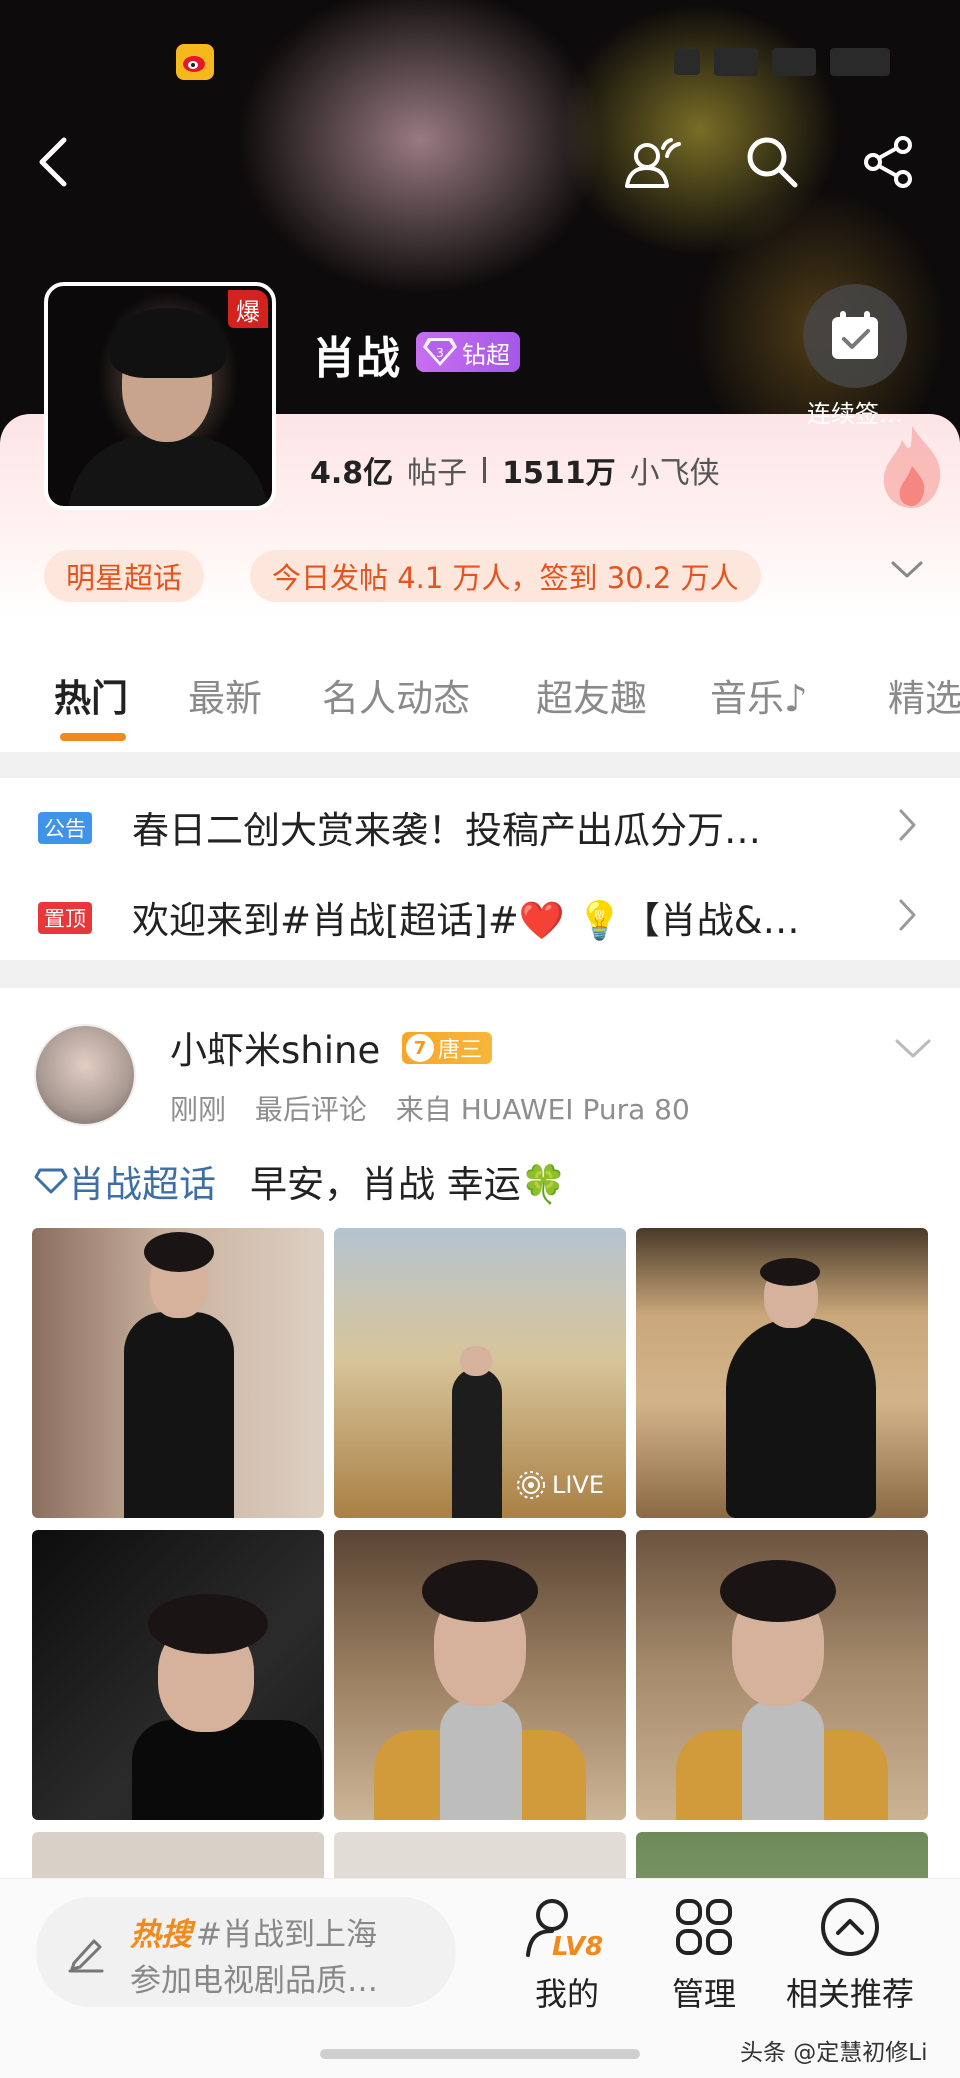 The height and width of the screenshot is (2078, 960). Describe the element at coordinates (161, 1935) in the screenshot. I see `hot-search-prefix: 热搜` at that location.